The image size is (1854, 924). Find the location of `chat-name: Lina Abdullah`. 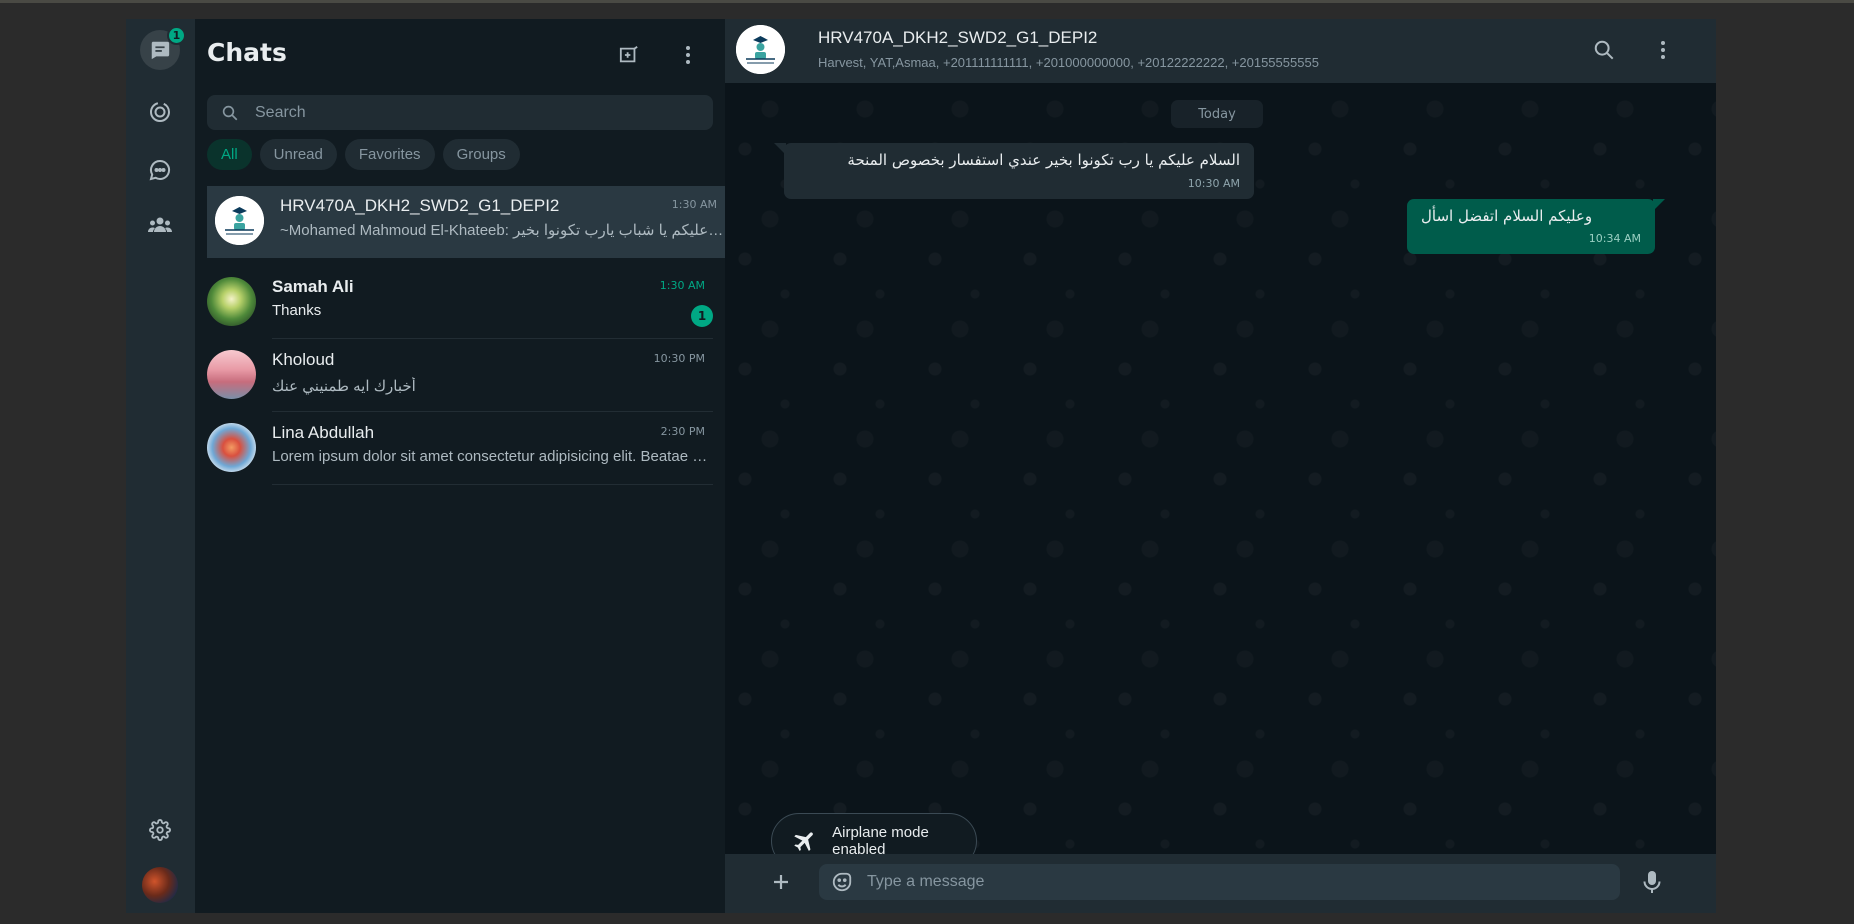

chat-name: Lina Abdullah is located at coordinates (323, 432).